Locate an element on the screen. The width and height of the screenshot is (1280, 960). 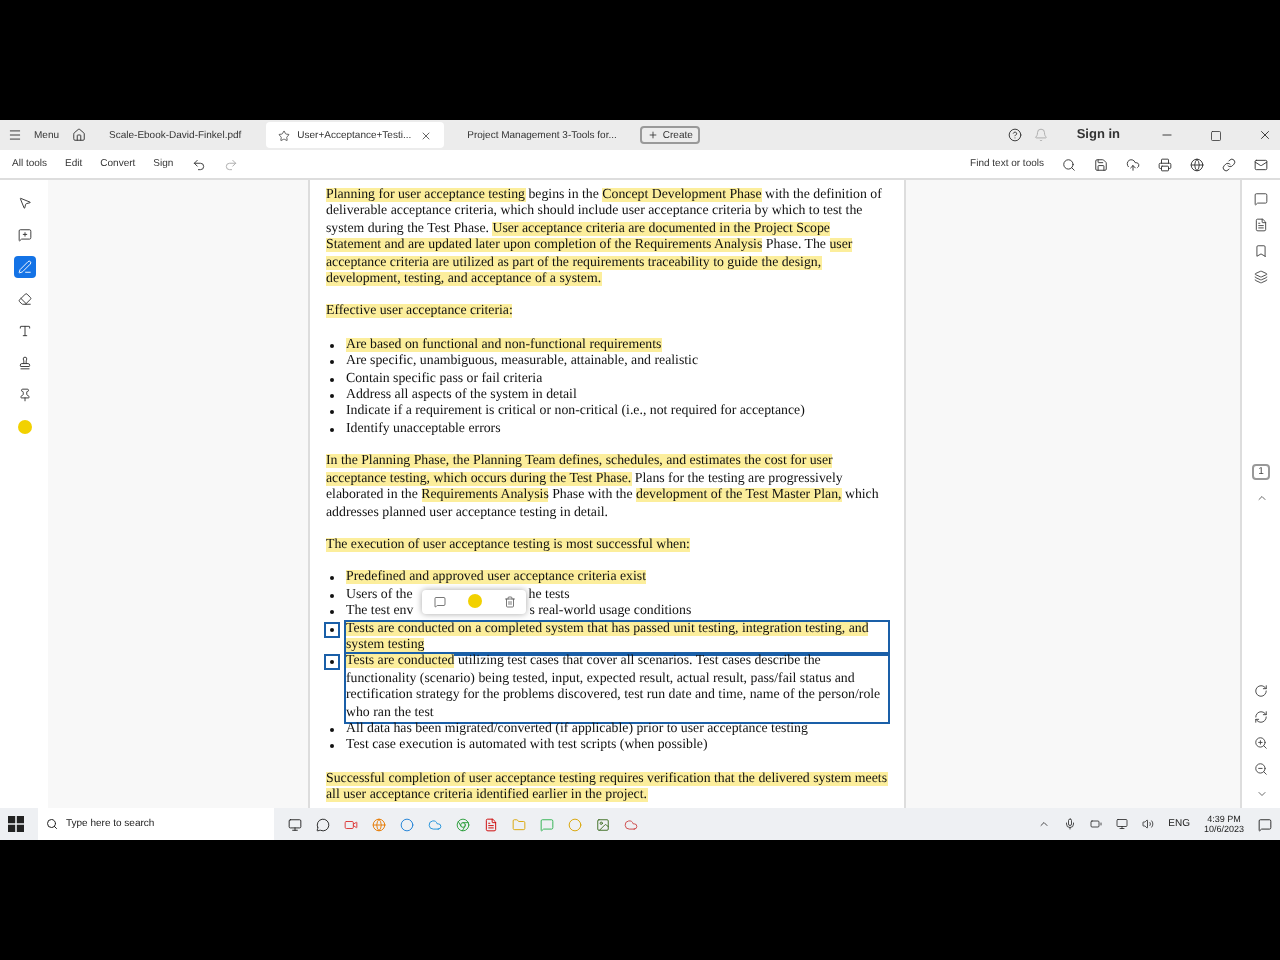
add-comment-icon is located at coordinates (24, 235).